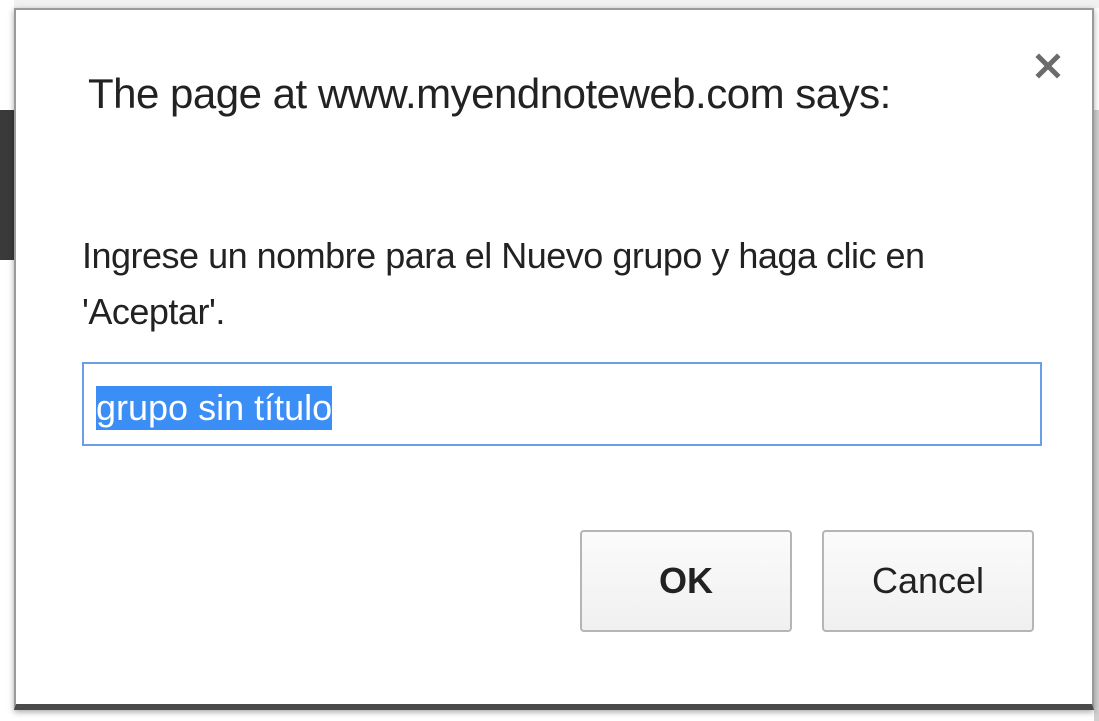 This screenshot has height=721, width=1099. What do you see at coordinates (489, 93) in the screenshot?
I see `dialog-title: The page at www.myendnoteweb.com says:` at bounding box center [489, 93].